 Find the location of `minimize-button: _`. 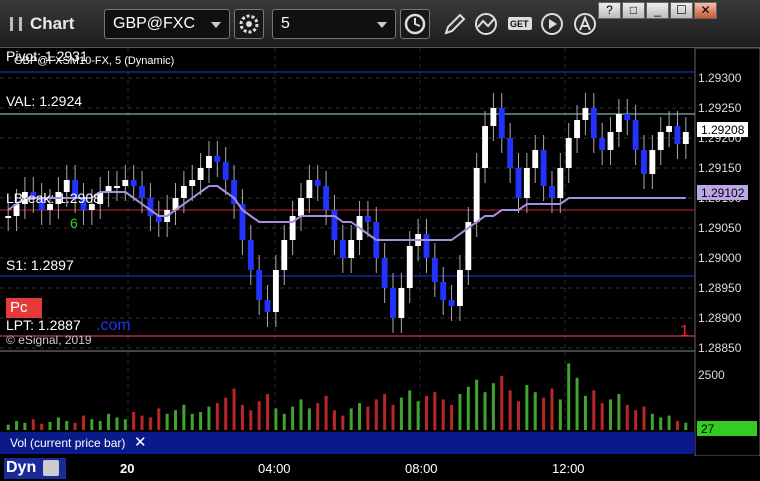

minimize-button: _ is located at coordinates (657, 10).